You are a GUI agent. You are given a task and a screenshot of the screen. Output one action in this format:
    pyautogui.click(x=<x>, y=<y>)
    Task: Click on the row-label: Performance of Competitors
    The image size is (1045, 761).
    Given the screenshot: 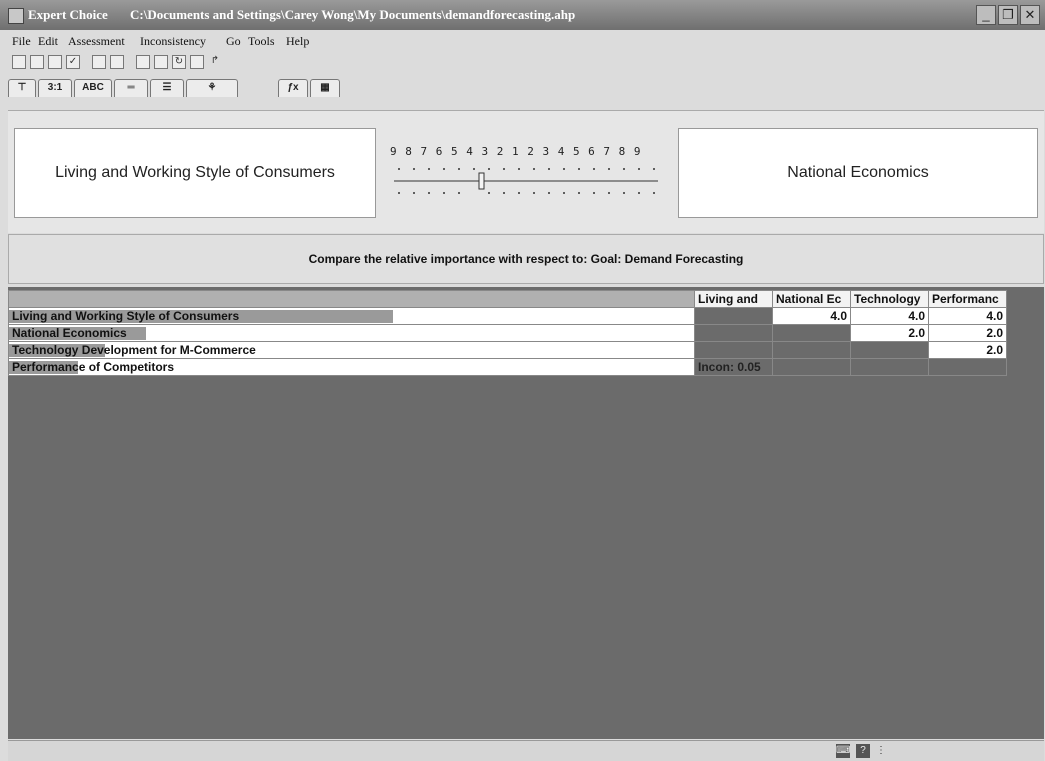 What is the action you would take?
    pyautogui.click(x=351, y=367)
    